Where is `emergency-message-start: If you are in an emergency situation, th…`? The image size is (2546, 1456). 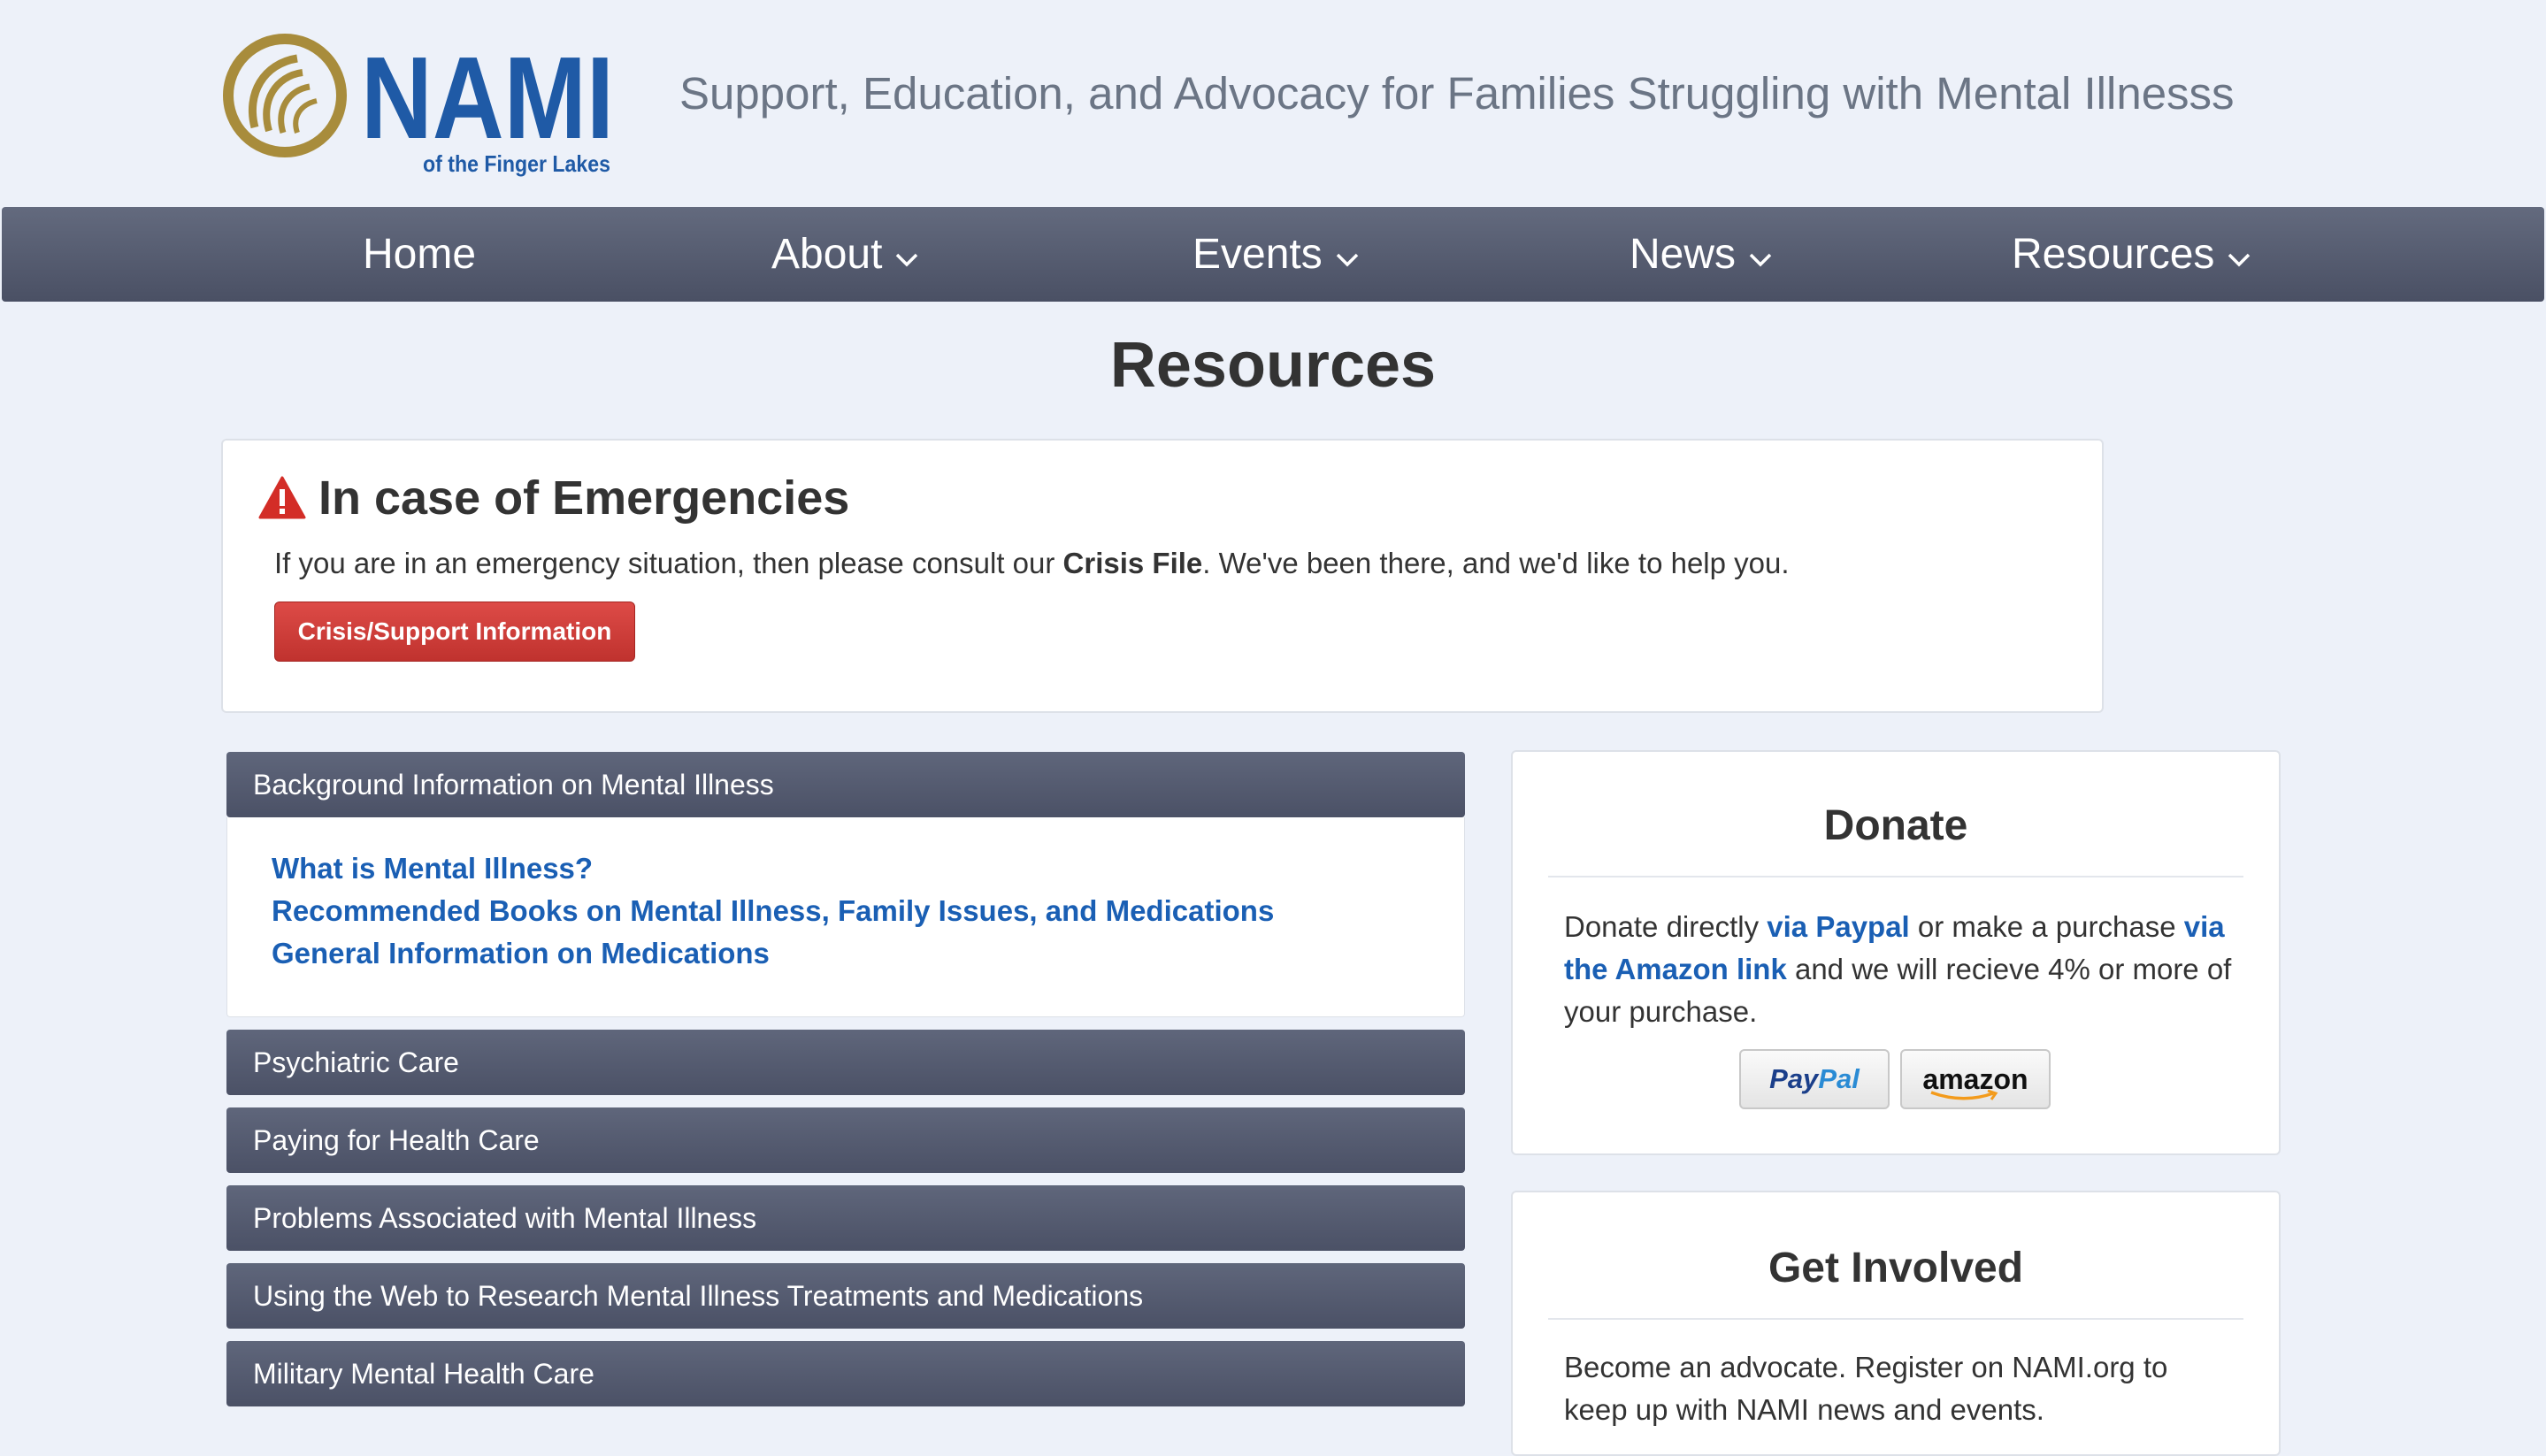 emergency-message-start: If you are in an emergency situation, th… is located at coordinates (668, 563).